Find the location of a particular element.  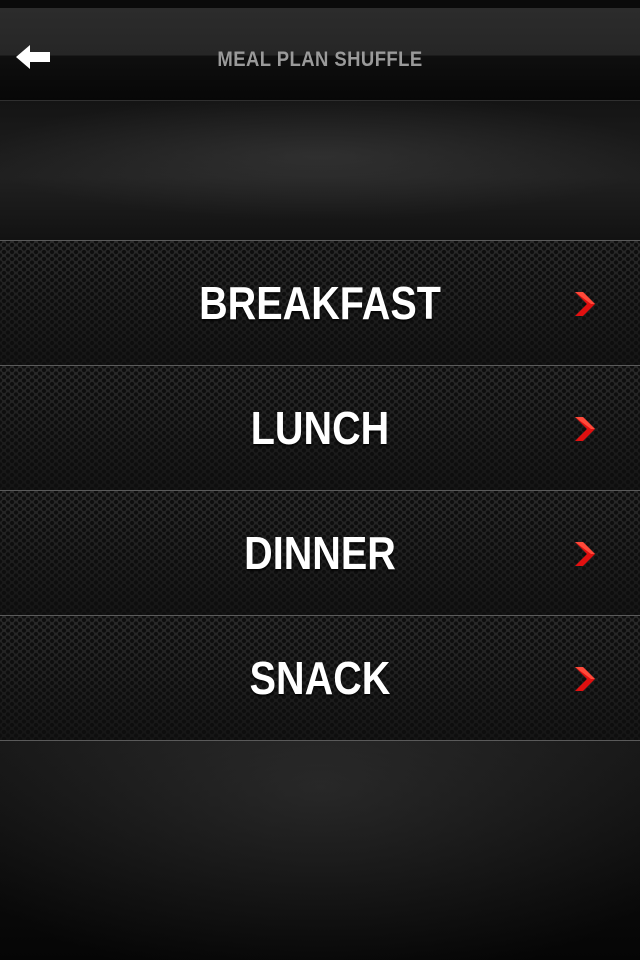

menu-item-label: SNACK is located at coordinates (320, 678).